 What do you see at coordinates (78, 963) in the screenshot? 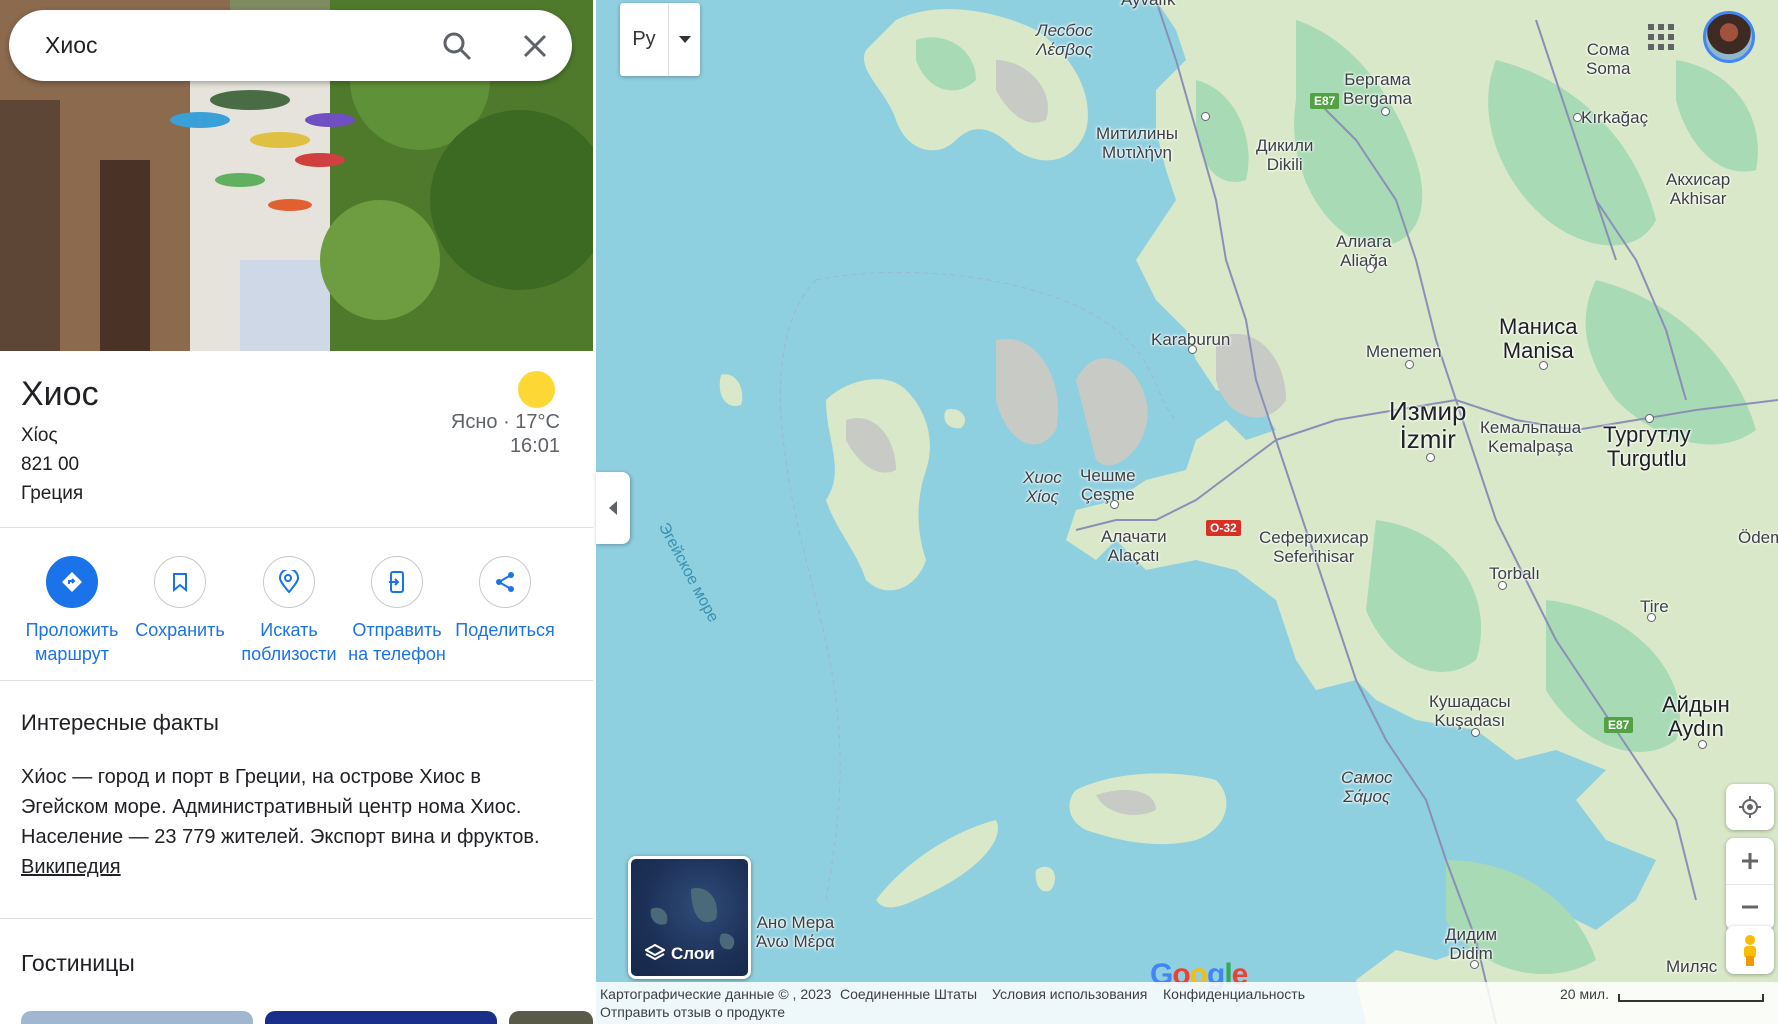
I see `hotels-title: Гостиницы` at bounding box center [78, 963].